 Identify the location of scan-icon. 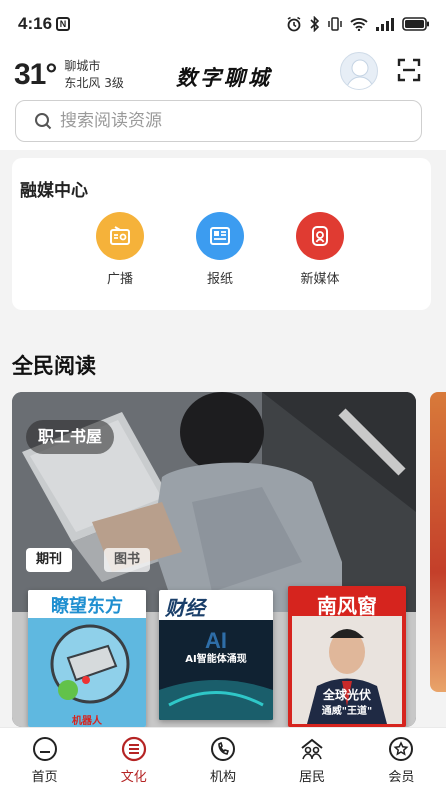
(409, 70).